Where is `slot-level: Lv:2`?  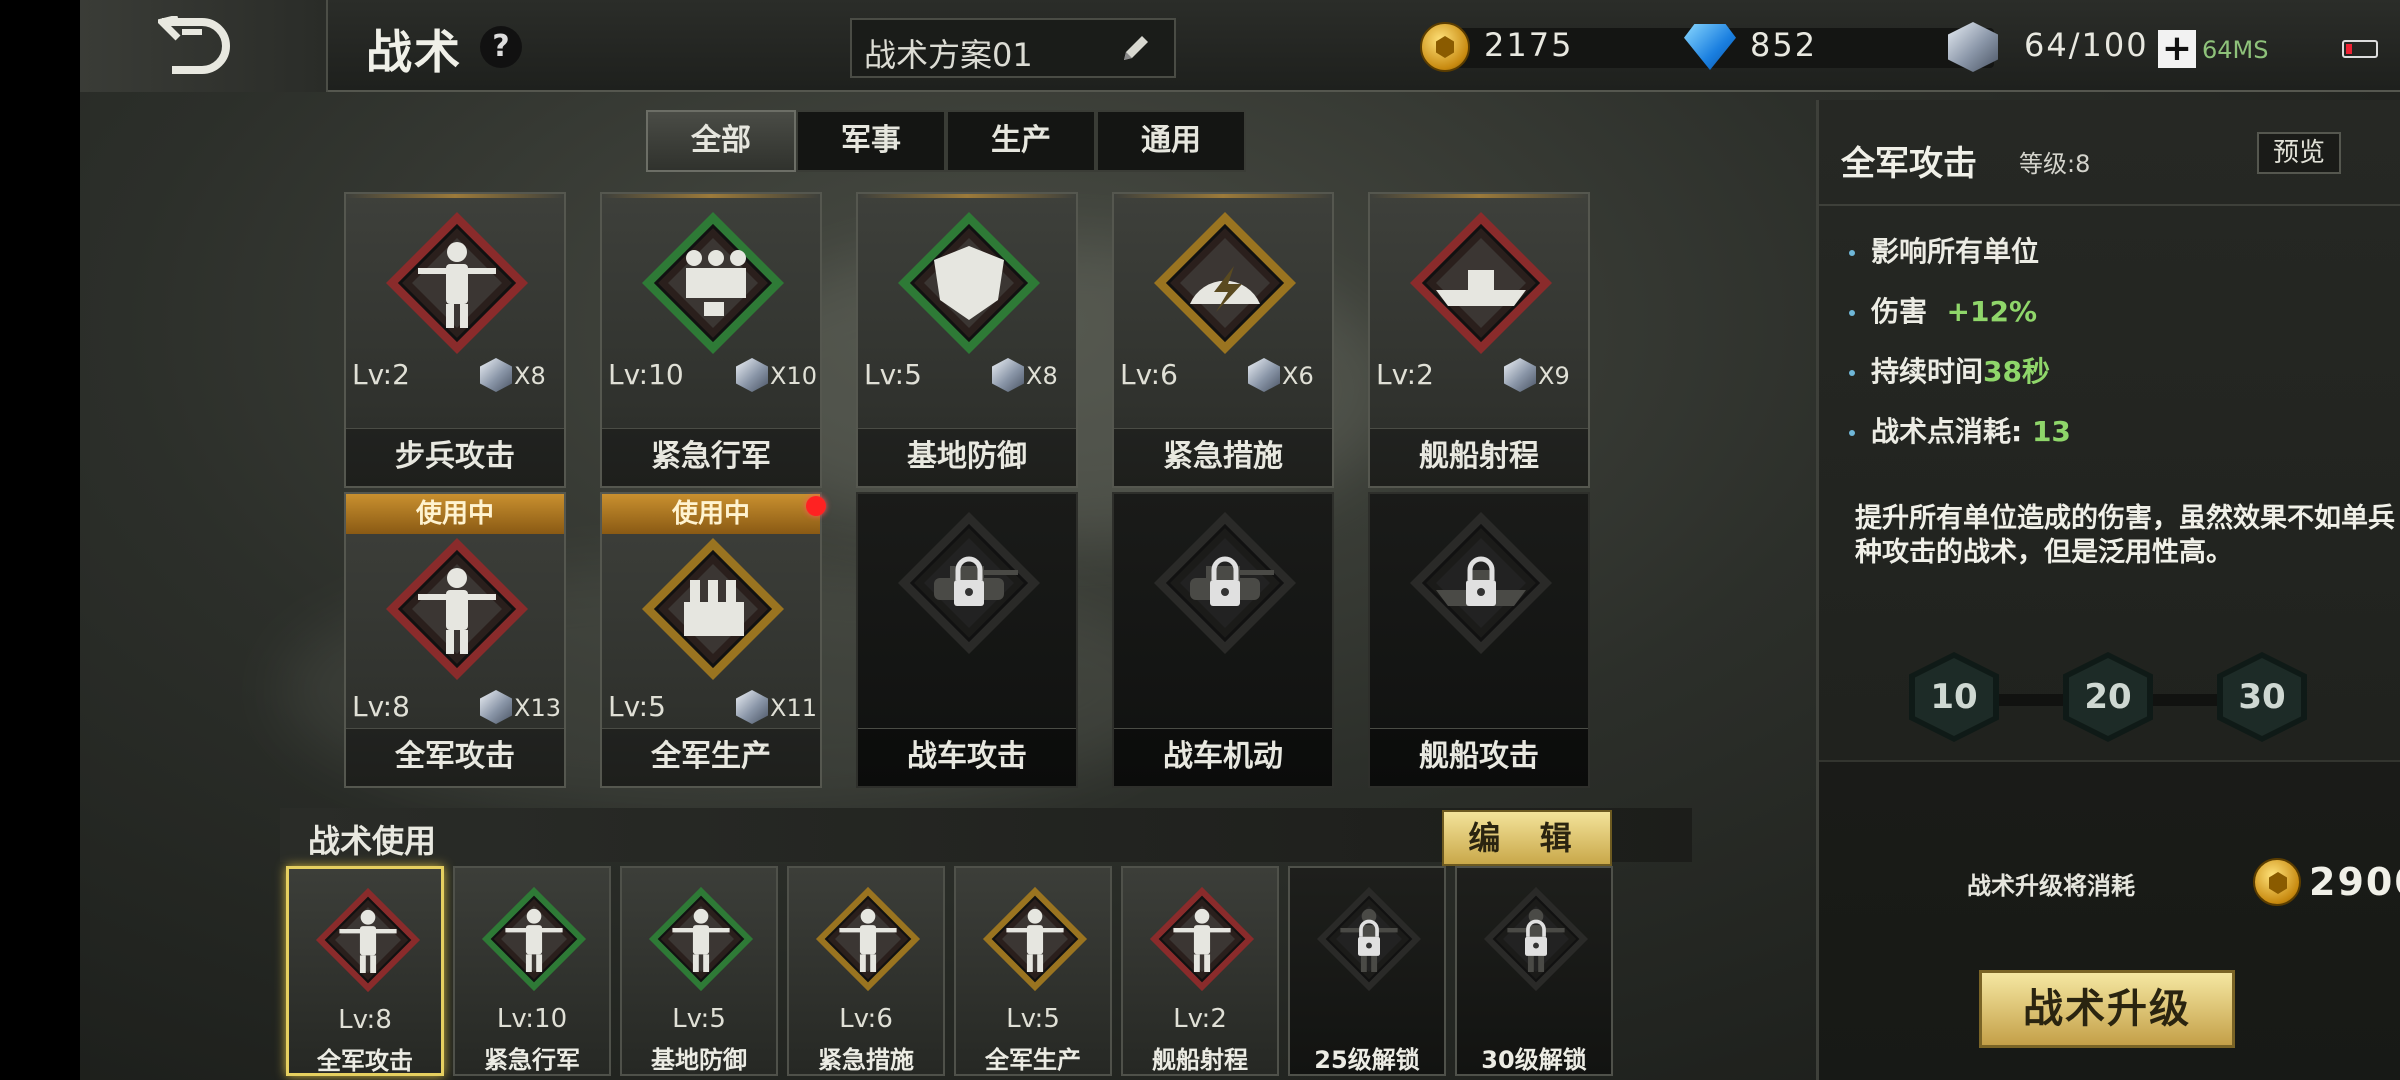 slot-level: Lv:2 is located at coordinates (1200, 1019).